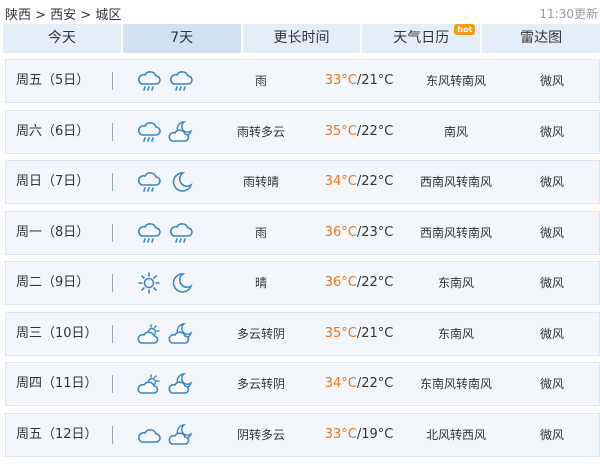 Image resolution: width=600 pixels, height=465 pixels. Describe the element at coordinates (302, 182) in the screenshot. I see `forecast-row: 周日（7日） 雨转晴 34°C/22°C 西南风转南风 微风` at that location.